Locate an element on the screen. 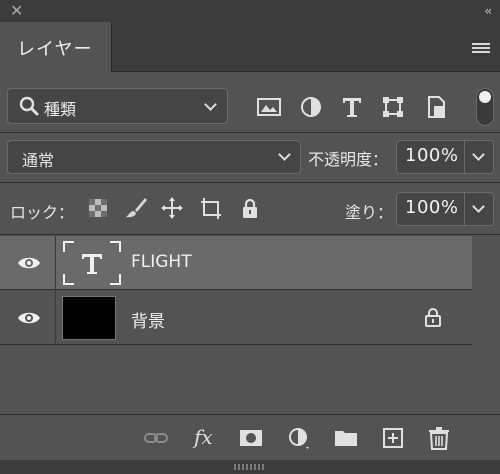 Image resolution: width=500 pixels, height=474 pixels. scrollbar-gutter is located at coordinates (486, 325).